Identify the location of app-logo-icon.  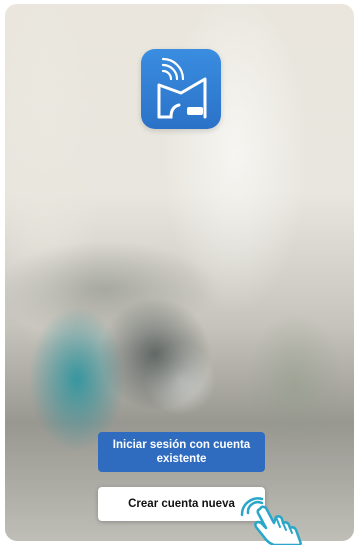
(181, 89).